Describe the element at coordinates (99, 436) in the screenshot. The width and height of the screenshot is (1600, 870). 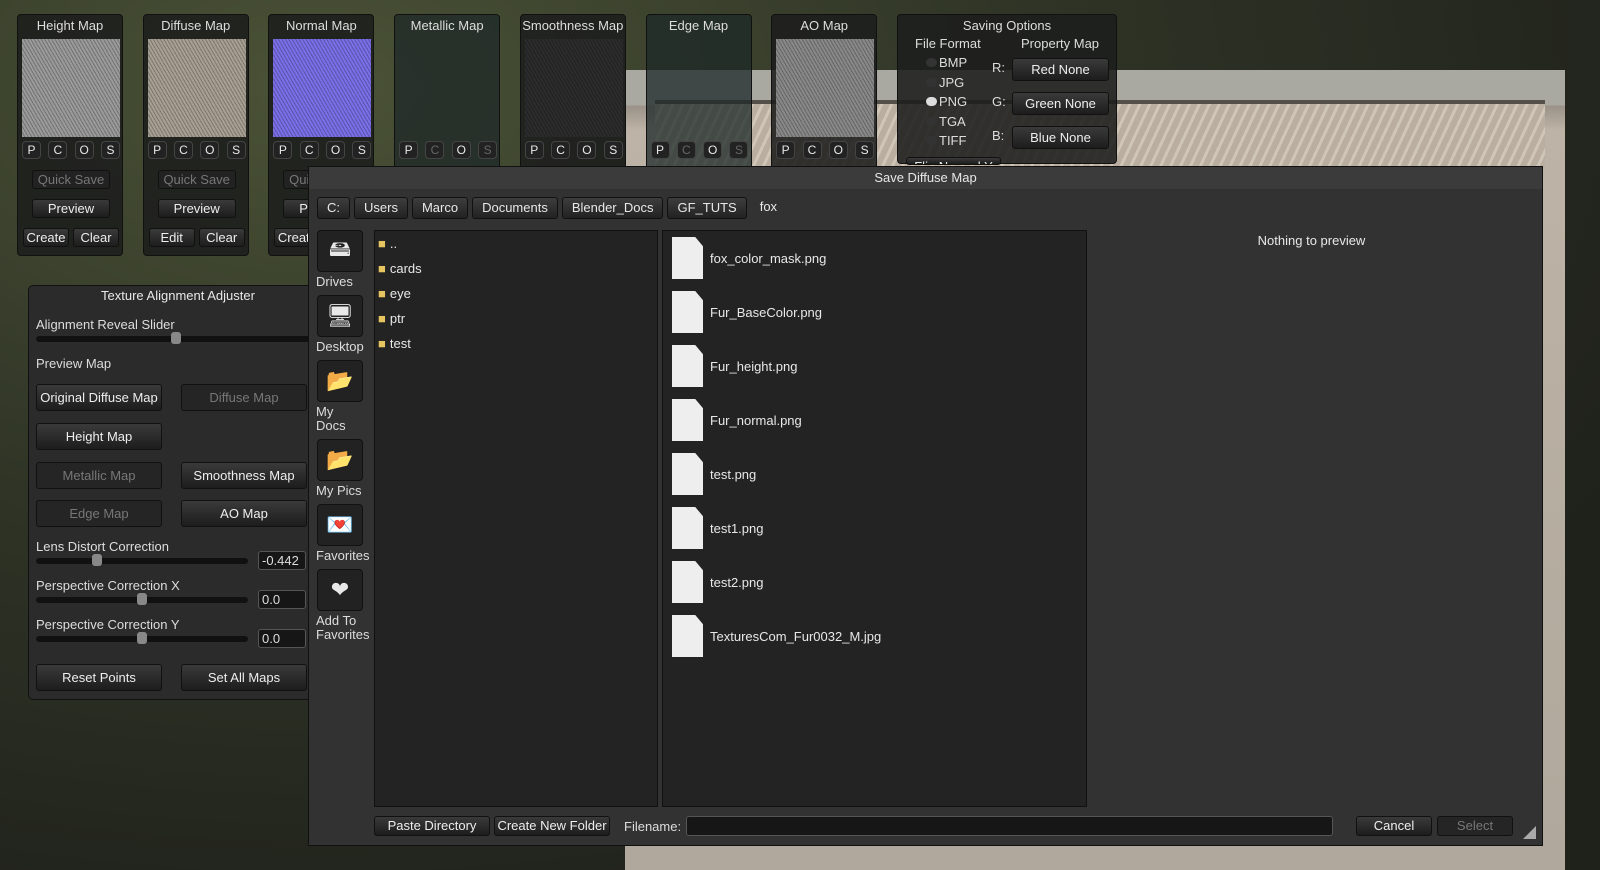
I see `preview-map-button: Height Map` at that location.